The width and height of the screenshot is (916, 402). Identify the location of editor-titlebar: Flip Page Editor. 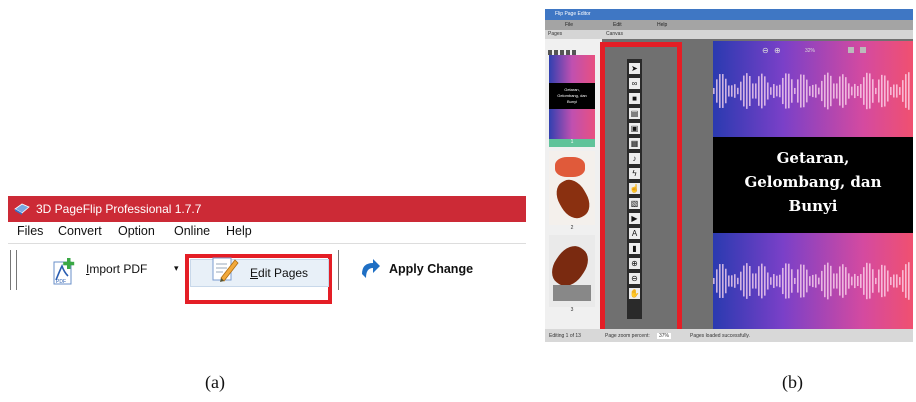
(729, 14).